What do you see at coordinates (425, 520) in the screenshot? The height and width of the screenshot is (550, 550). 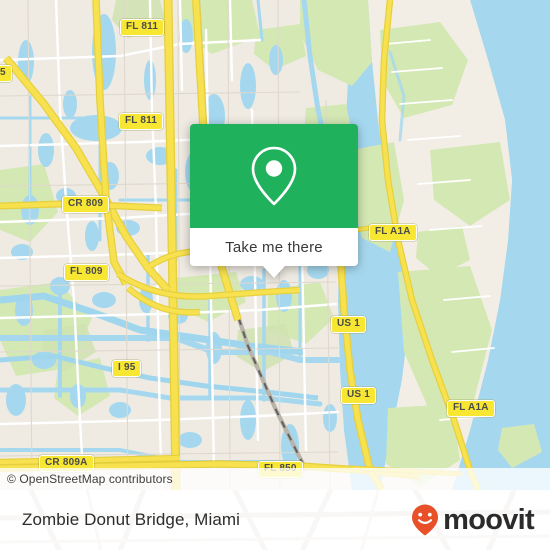 I see `moovit-smiley-pin-icon` at bounding box center [425, 520].